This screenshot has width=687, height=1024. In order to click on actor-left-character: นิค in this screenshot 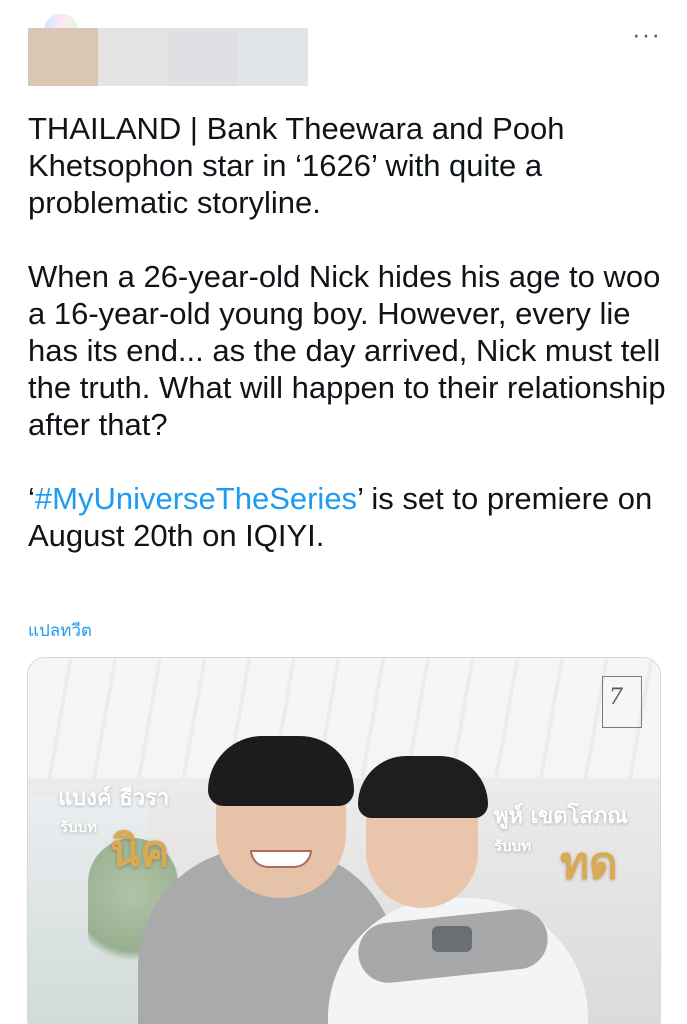, I will do `click(140, 851)`.